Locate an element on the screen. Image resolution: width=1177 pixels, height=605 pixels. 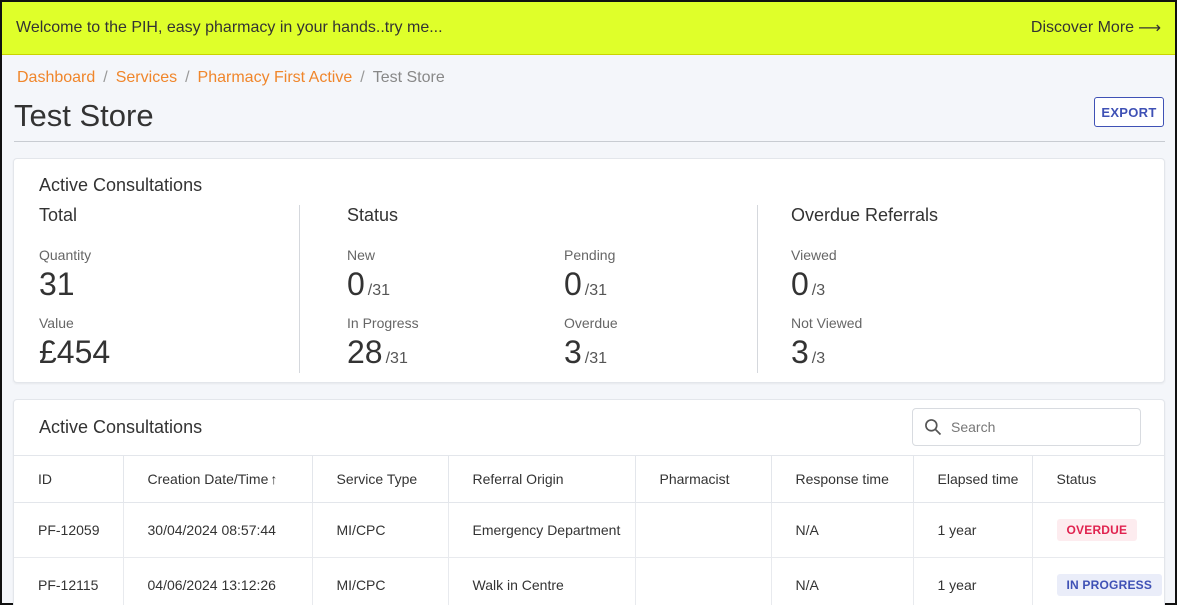
viewed-denominator: /3 is located at coordinates (818, 290).